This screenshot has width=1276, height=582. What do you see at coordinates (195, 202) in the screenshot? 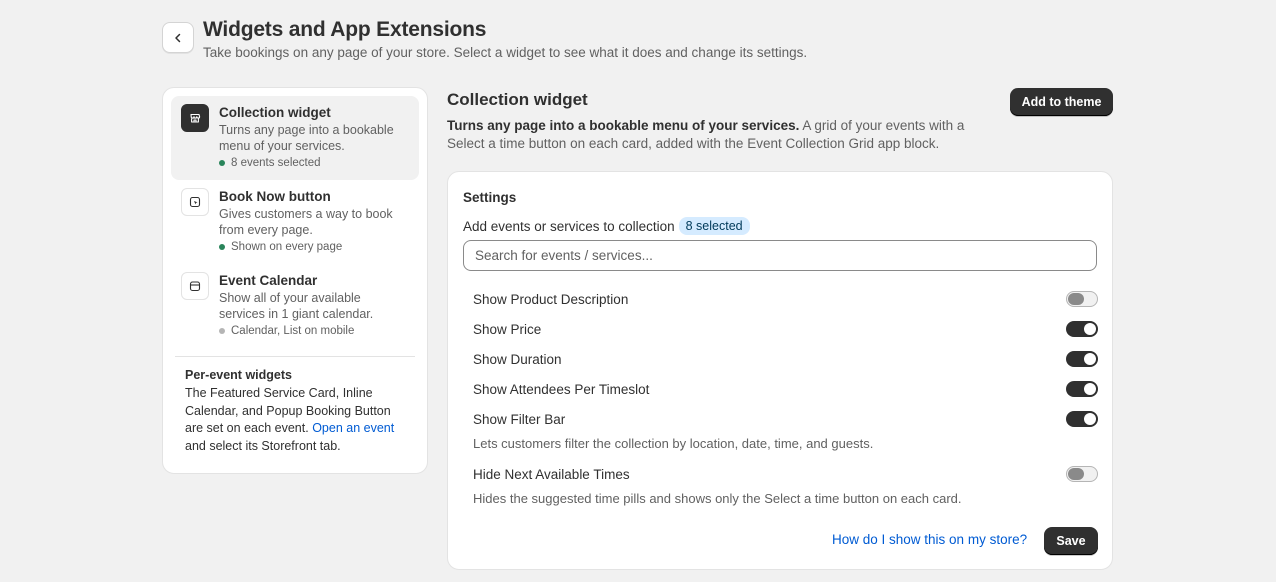
I see `button-icon` at bounding box center [195, 202].